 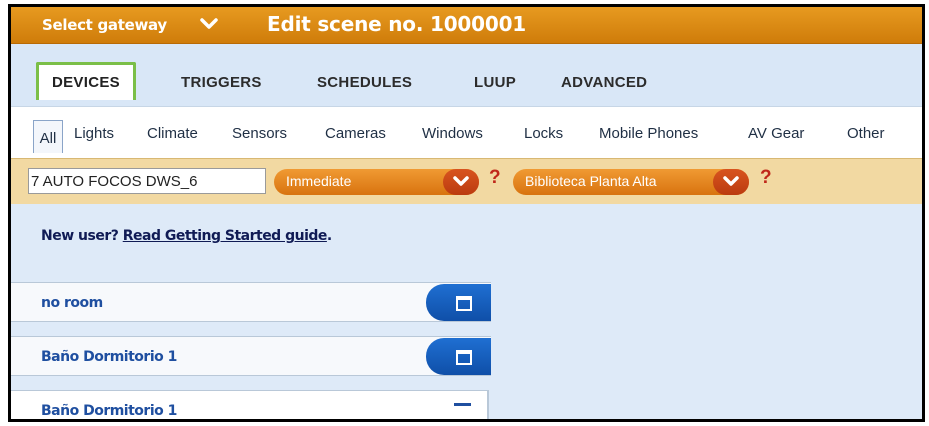 What do you see at coordinates (250, 404) in the screenshot?
I see `room-row-expanded: Baño Dormitorio 1` at bounding box center [250, 404].